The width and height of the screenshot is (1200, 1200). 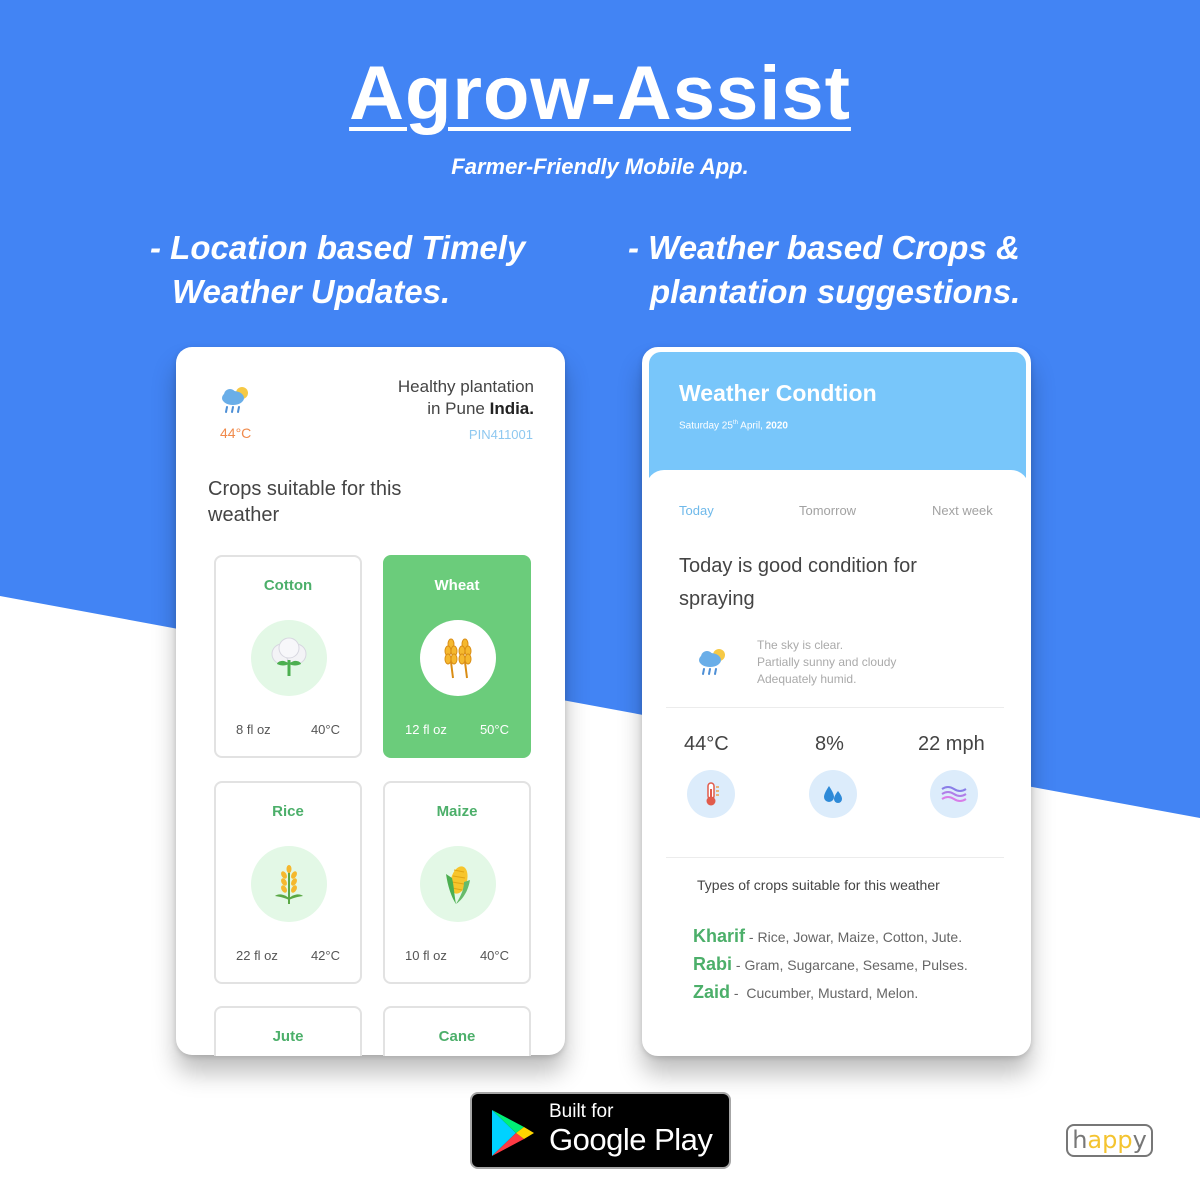 I want to click on weather-title: Weather Condtion, so click(x=778, y=393).